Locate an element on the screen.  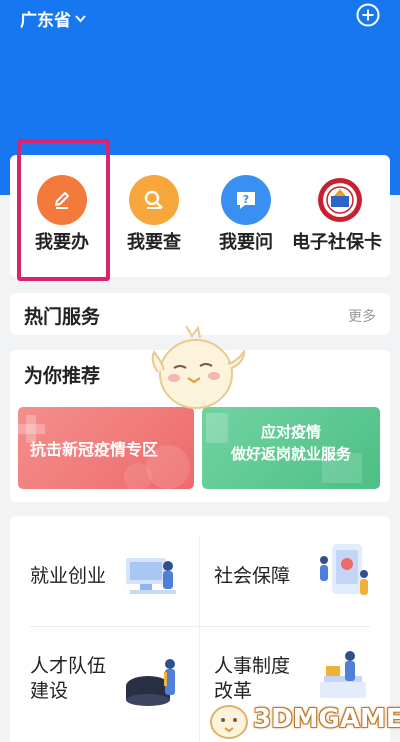
selection-highlight-box is located at coordinates (63, 210).